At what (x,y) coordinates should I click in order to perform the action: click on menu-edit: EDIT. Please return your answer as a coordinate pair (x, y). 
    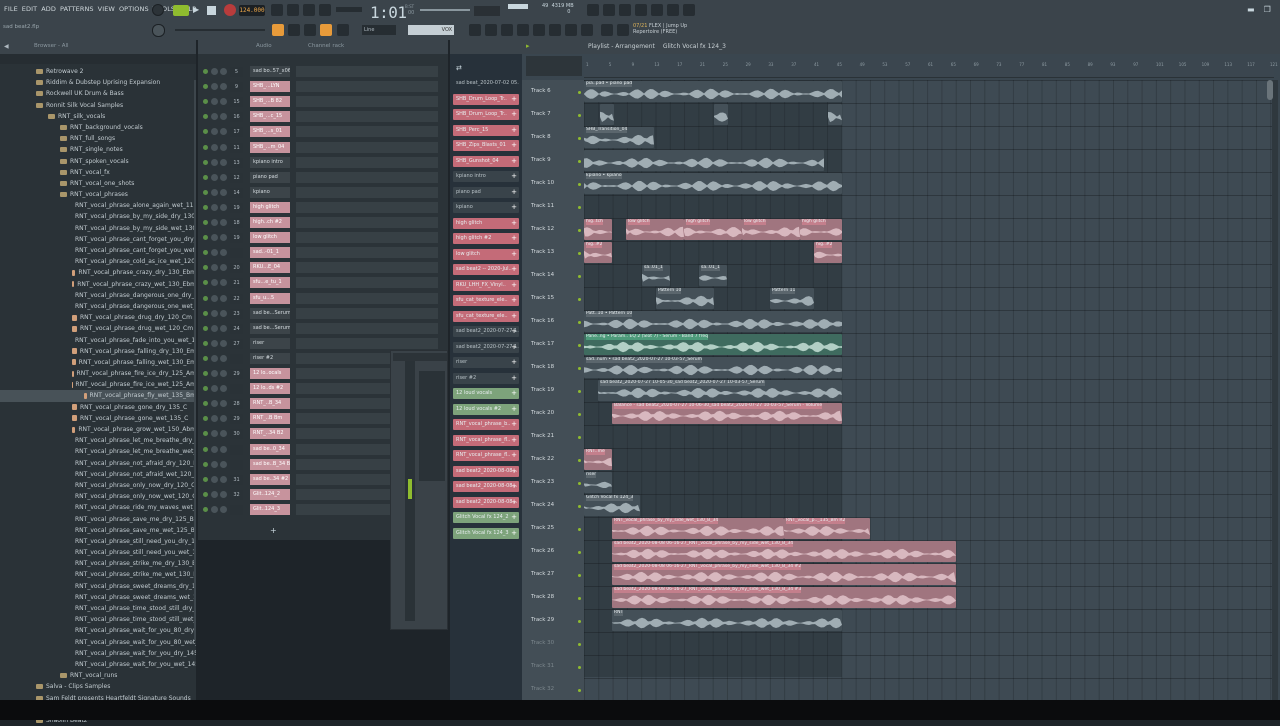
    Looking at the image, I should click on (29, 10).